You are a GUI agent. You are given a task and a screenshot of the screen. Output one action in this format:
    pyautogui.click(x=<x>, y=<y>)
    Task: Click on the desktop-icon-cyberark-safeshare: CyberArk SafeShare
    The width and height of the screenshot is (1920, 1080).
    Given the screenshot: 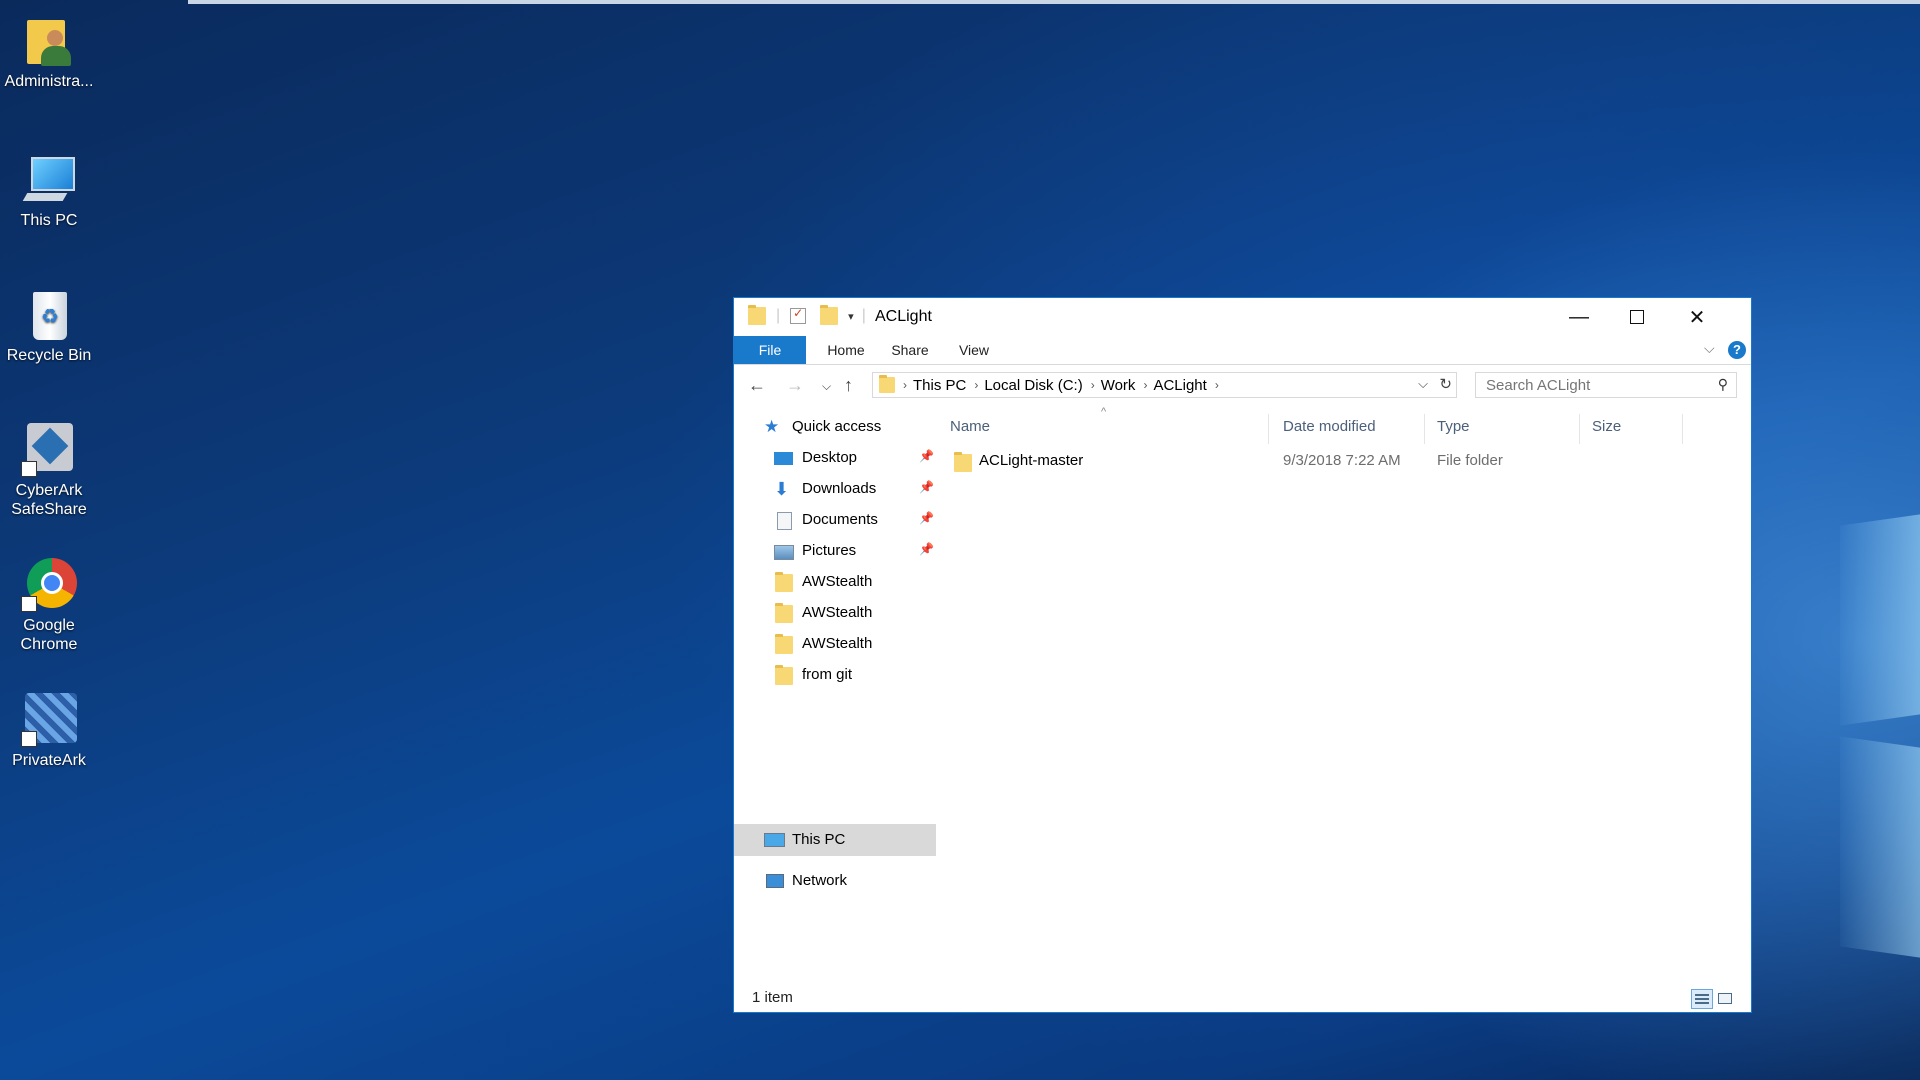 What is the action you would take?
    pyautogui.click(x=49, y=466)
    